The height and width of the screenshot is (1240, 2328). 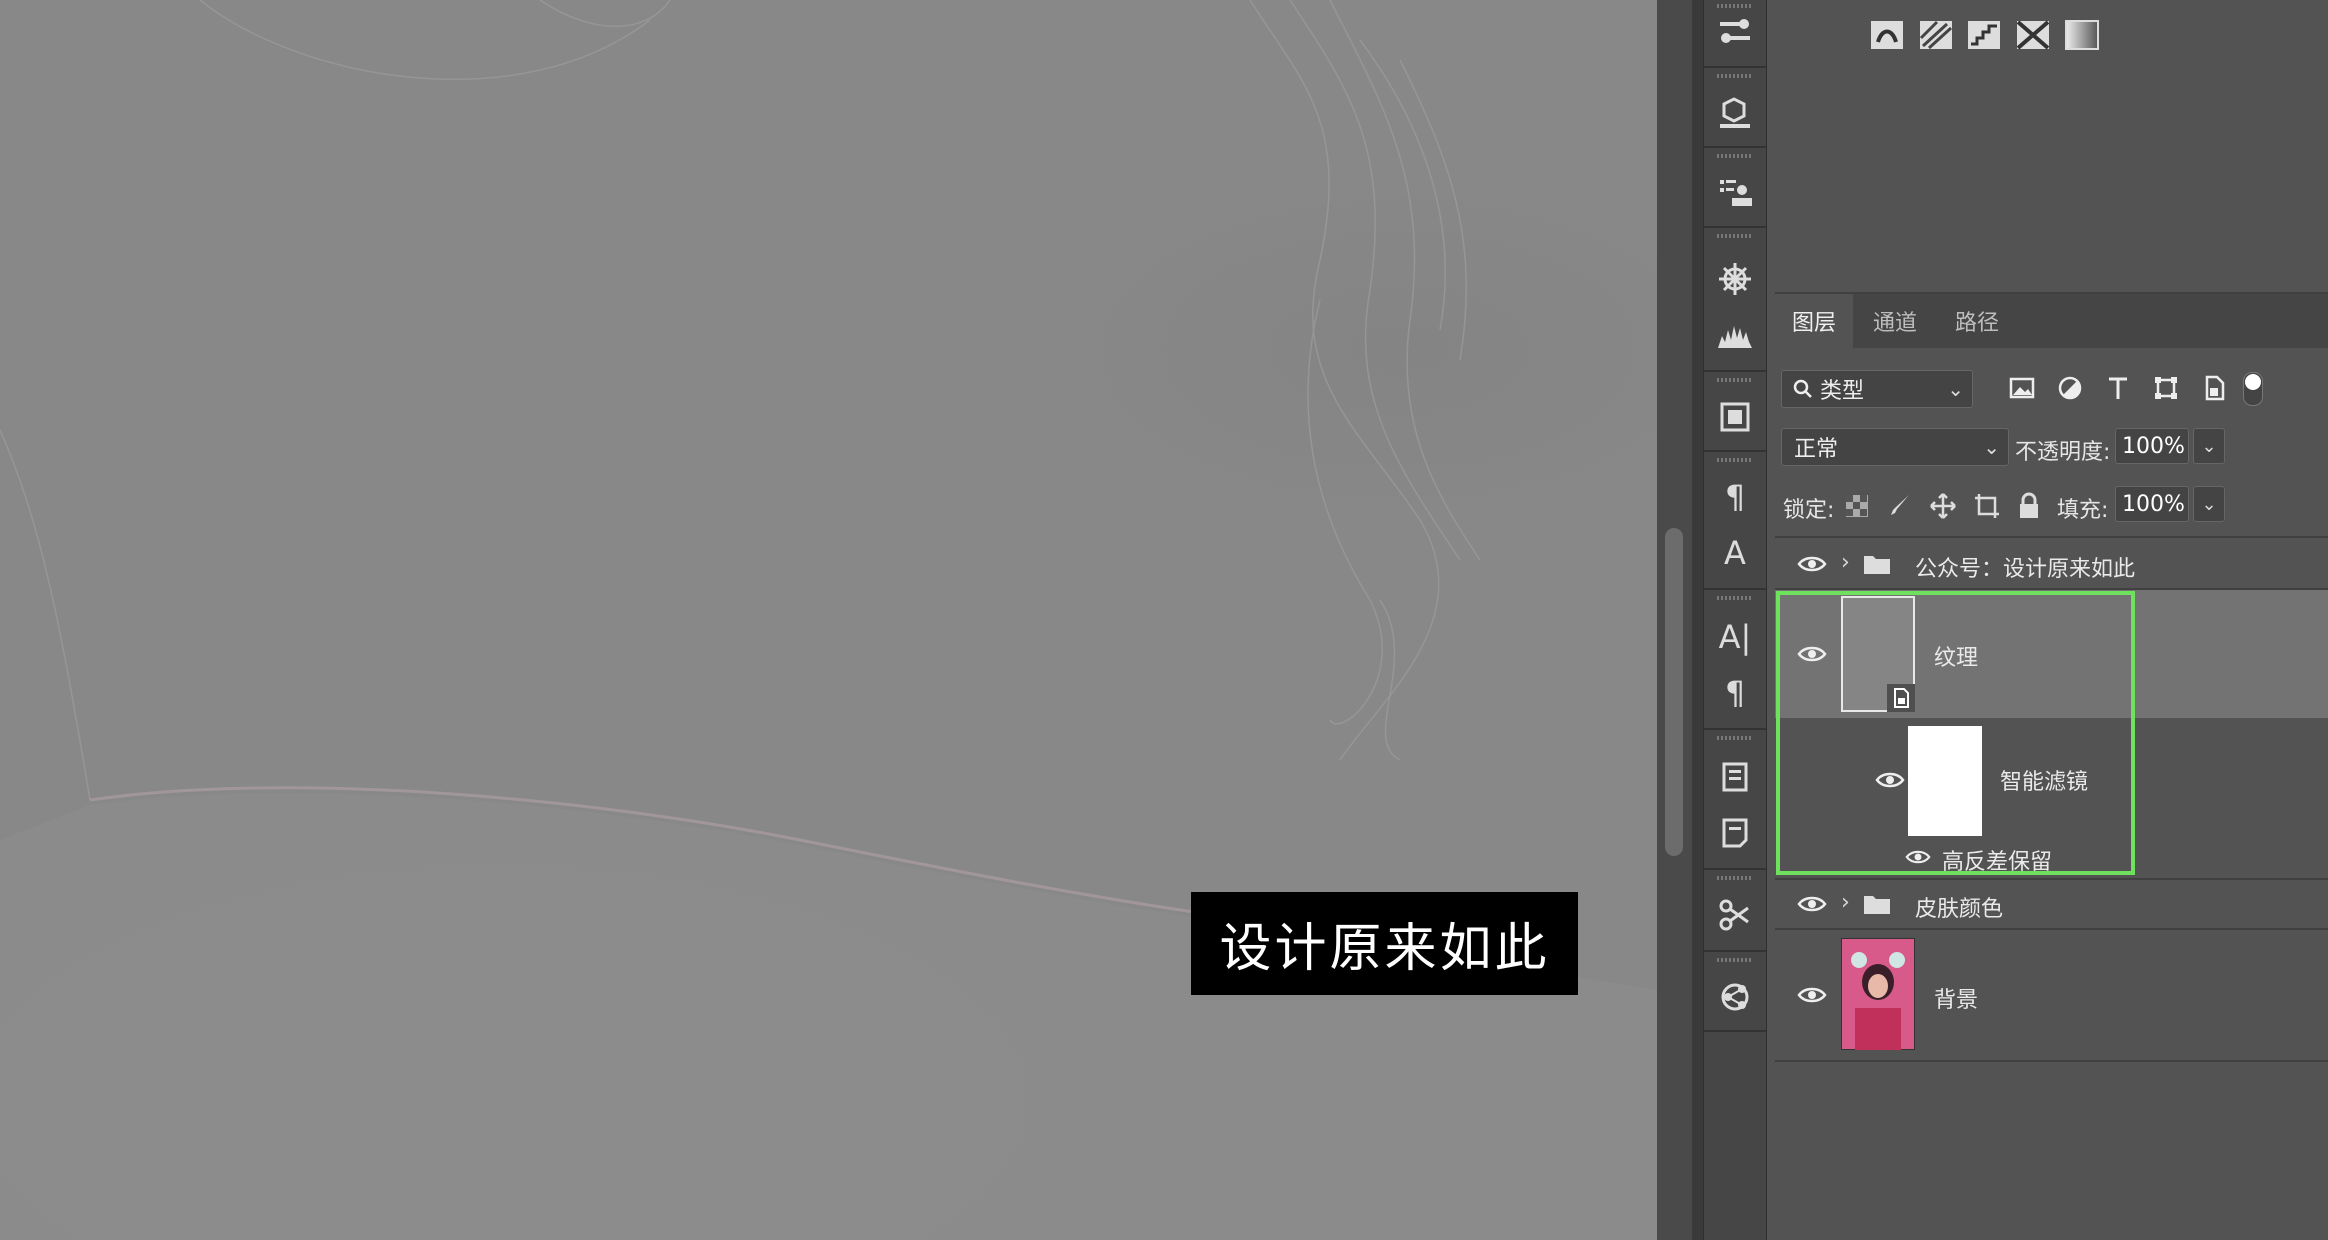 I want to click on lock-row: 锁定: 填充: 100% ⌄, so click(x=2051, y=506).